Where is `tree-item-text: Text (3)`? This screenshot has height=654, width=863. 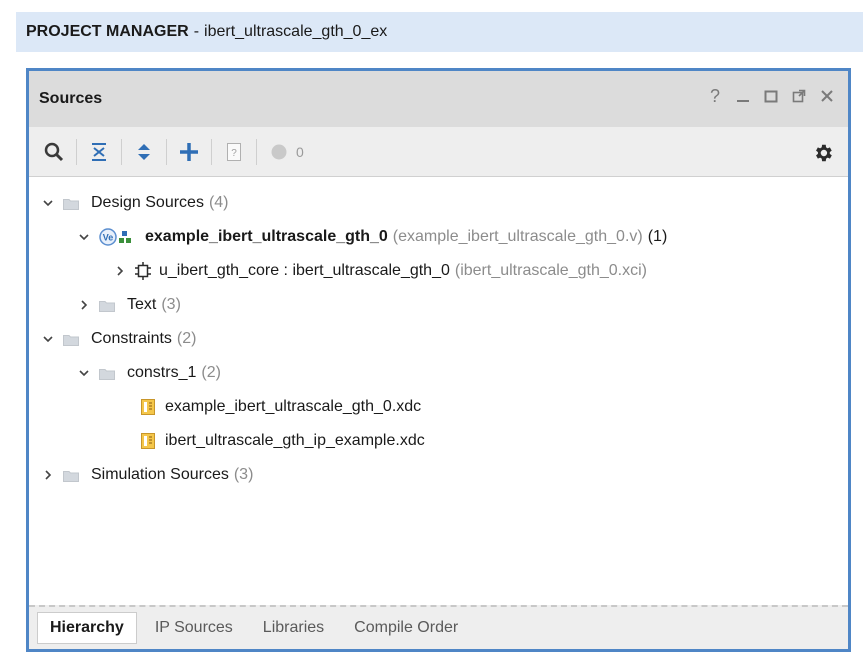
tree-item-text: Text (3) is located at coordinates (129, 305).